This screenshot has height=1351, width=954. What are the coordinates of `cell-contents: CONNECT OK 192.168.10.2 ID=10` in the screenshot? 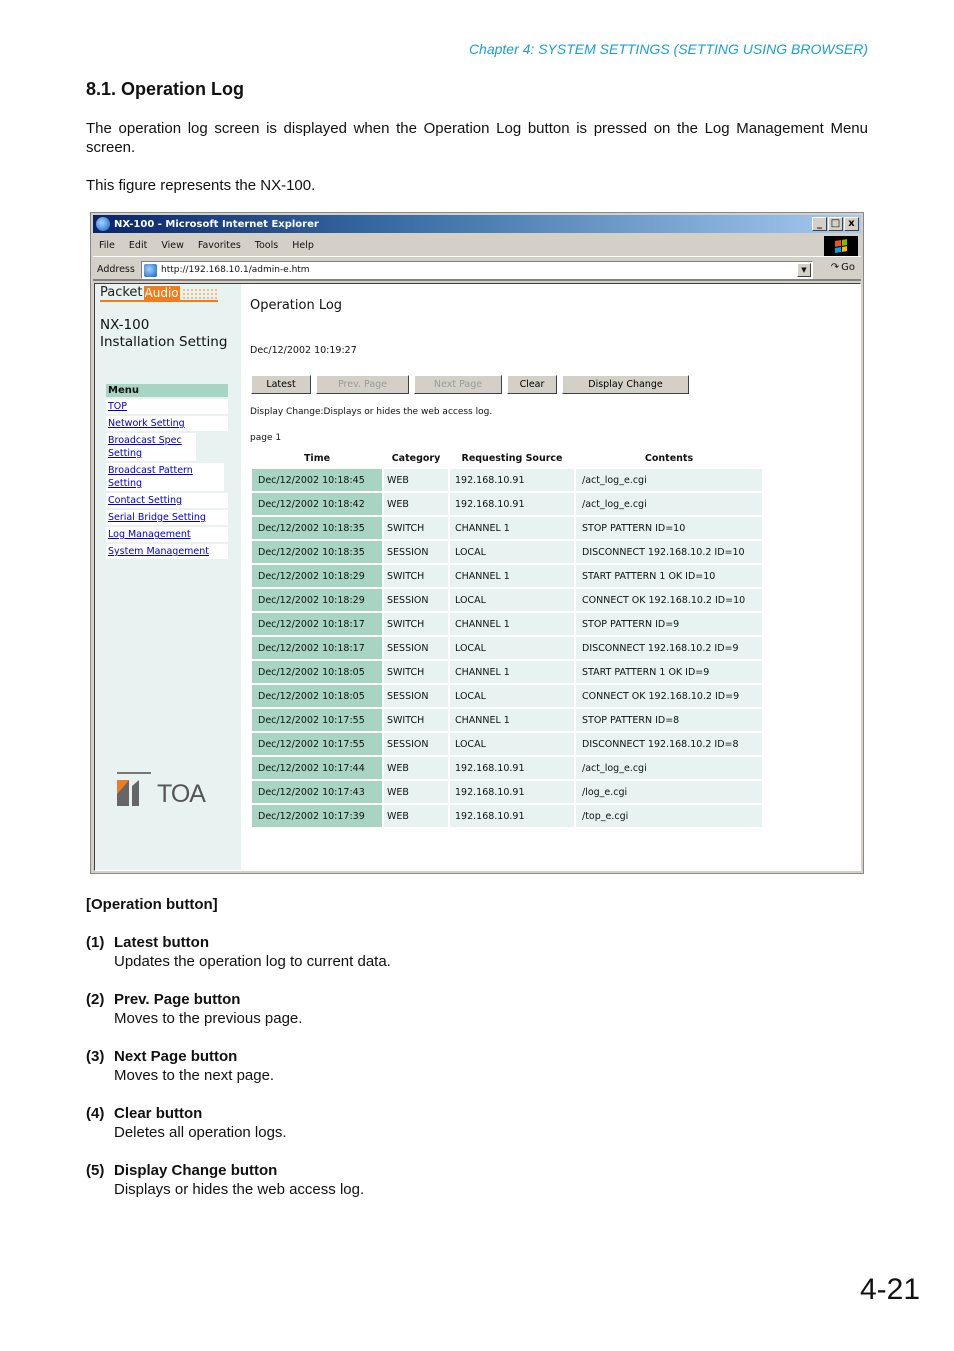 It's located at (669, 600).